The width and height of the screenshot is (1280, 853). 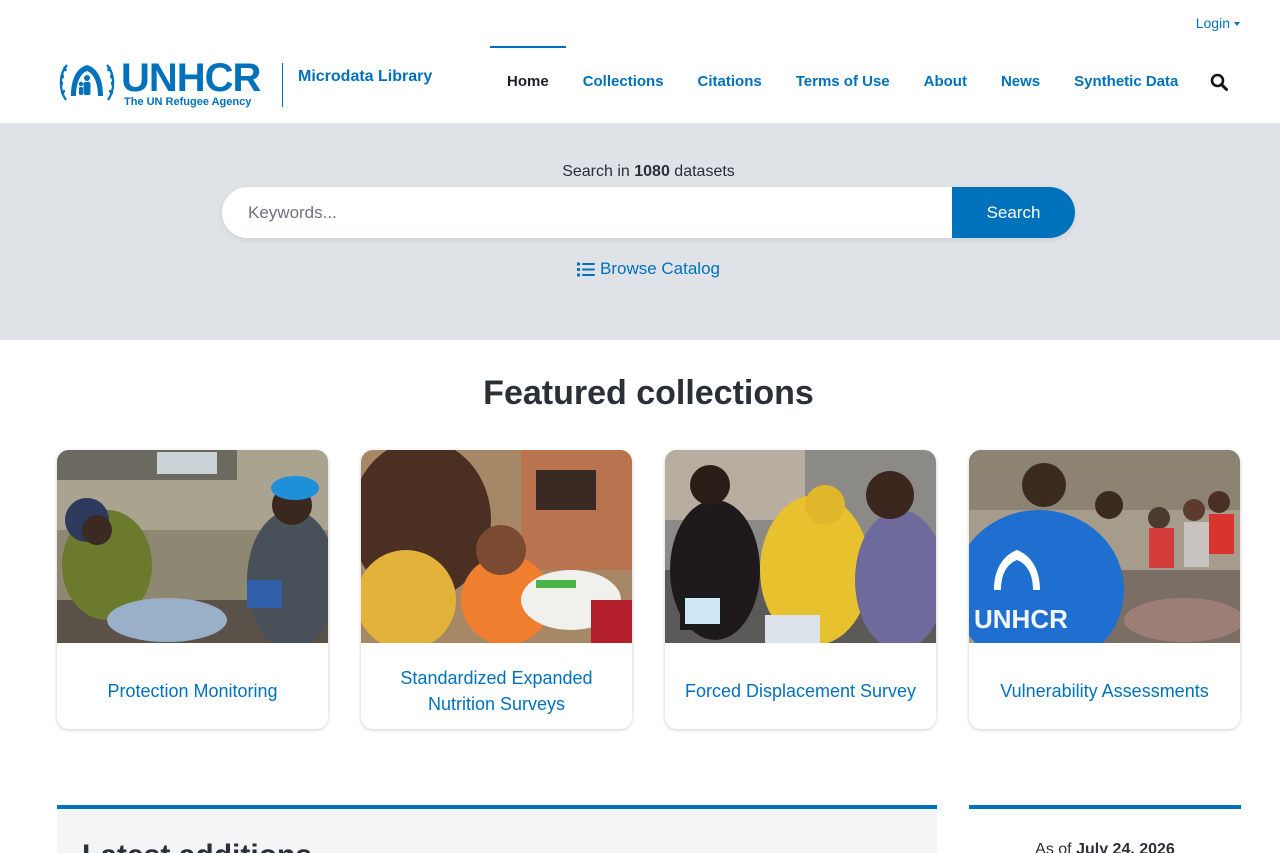 I want to click on browse-catalog-link: Browse Catalog, so click(x=640, y=270).